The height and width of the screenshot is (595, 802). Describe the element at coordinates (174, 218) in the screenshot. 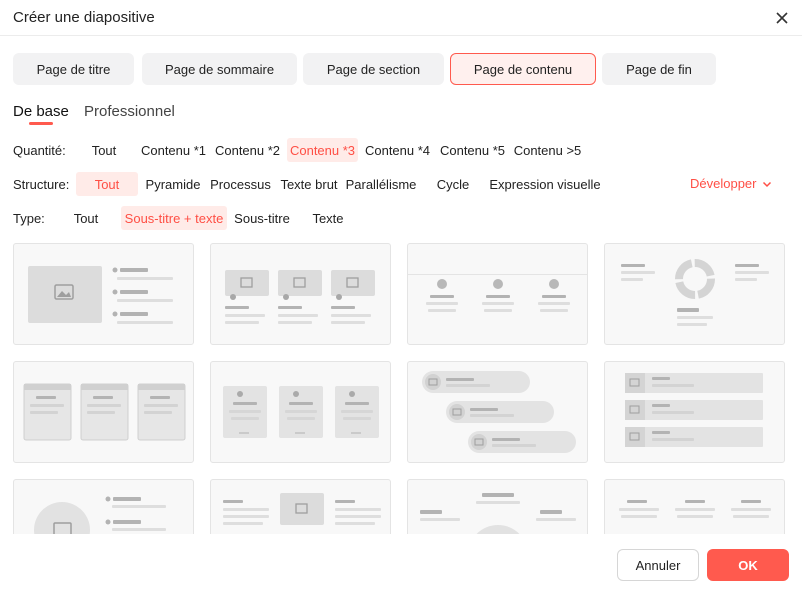

I see `type-option-sous-titre-texte: Sous-titre + texte` at that location.